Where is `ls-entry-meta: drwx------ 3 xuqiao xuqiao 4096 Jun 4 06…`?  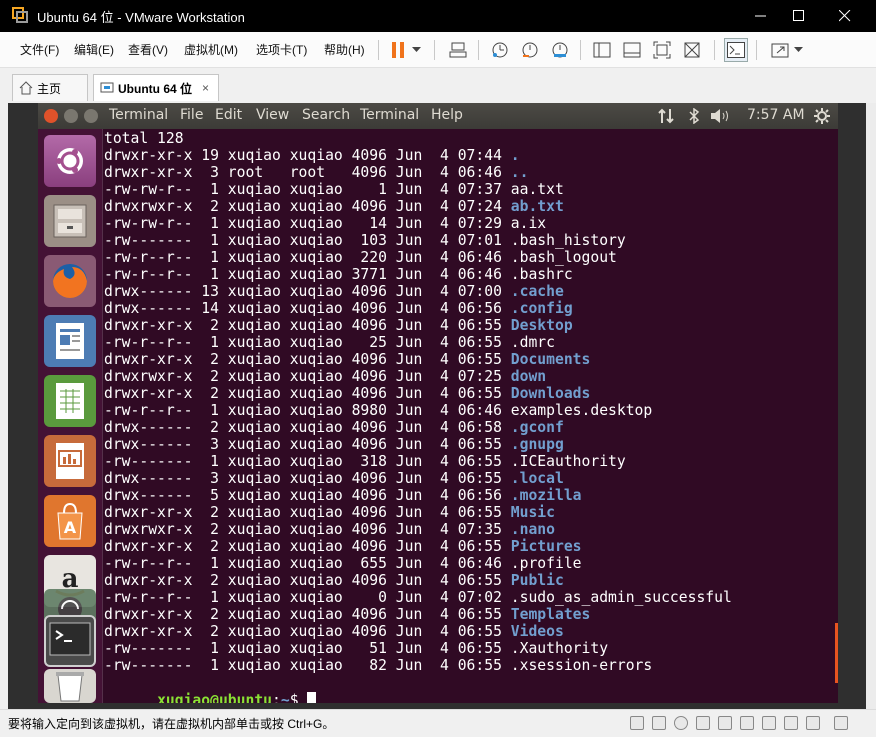 ls-entry-meta: drwx------ 3 xuqiao xuqiao 4096 Jun 4 06… is located at coordinates (307, 444).